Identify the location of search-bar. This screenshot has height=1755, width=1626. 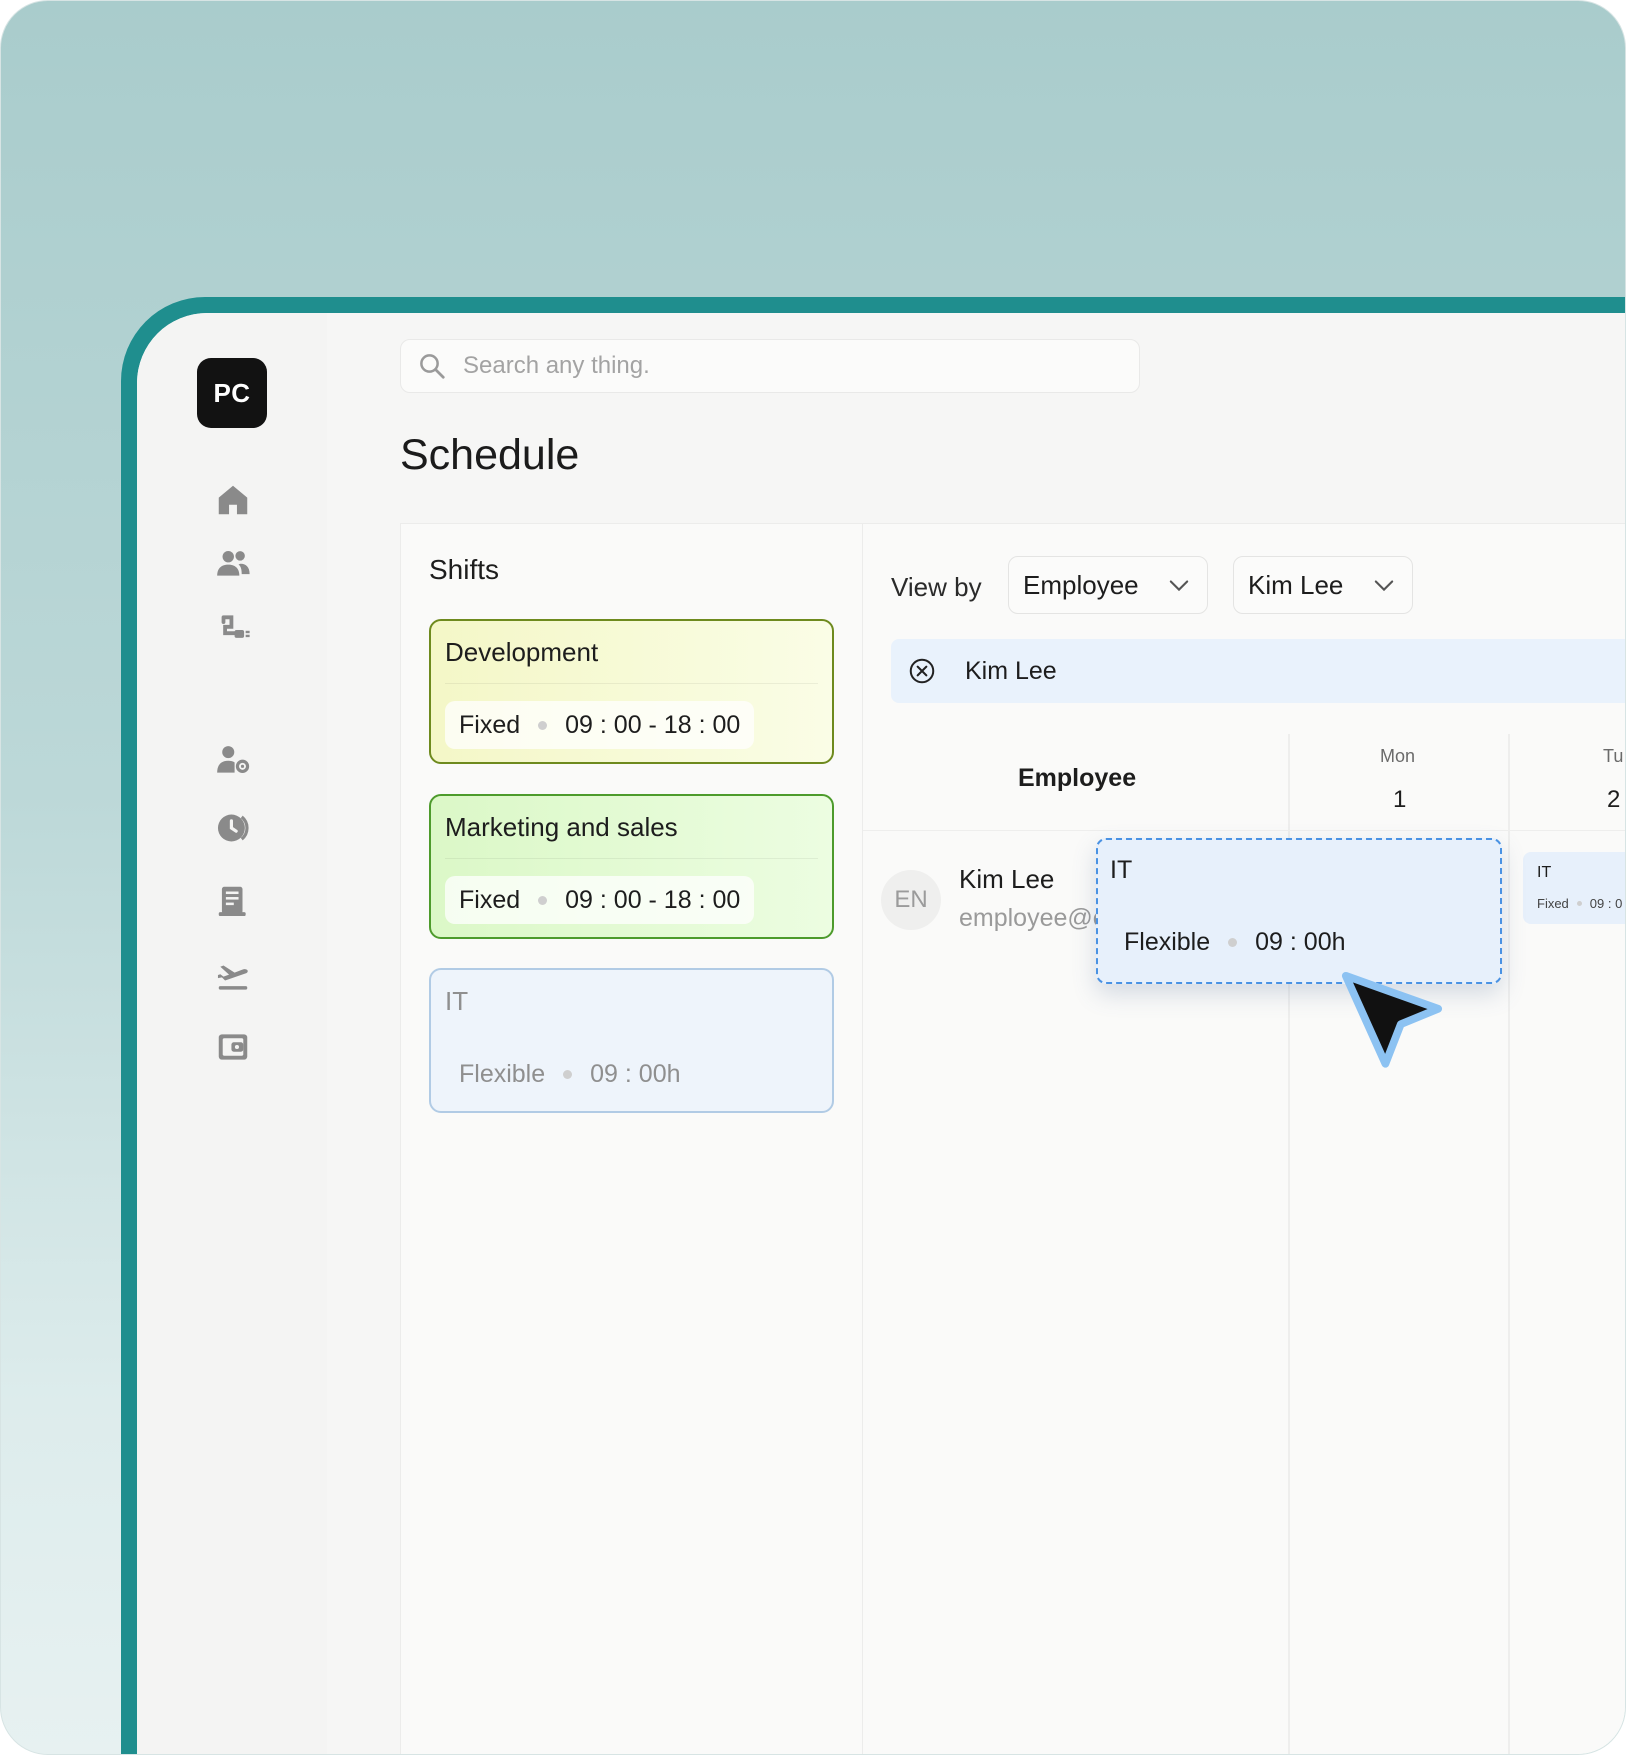
(770, 366).